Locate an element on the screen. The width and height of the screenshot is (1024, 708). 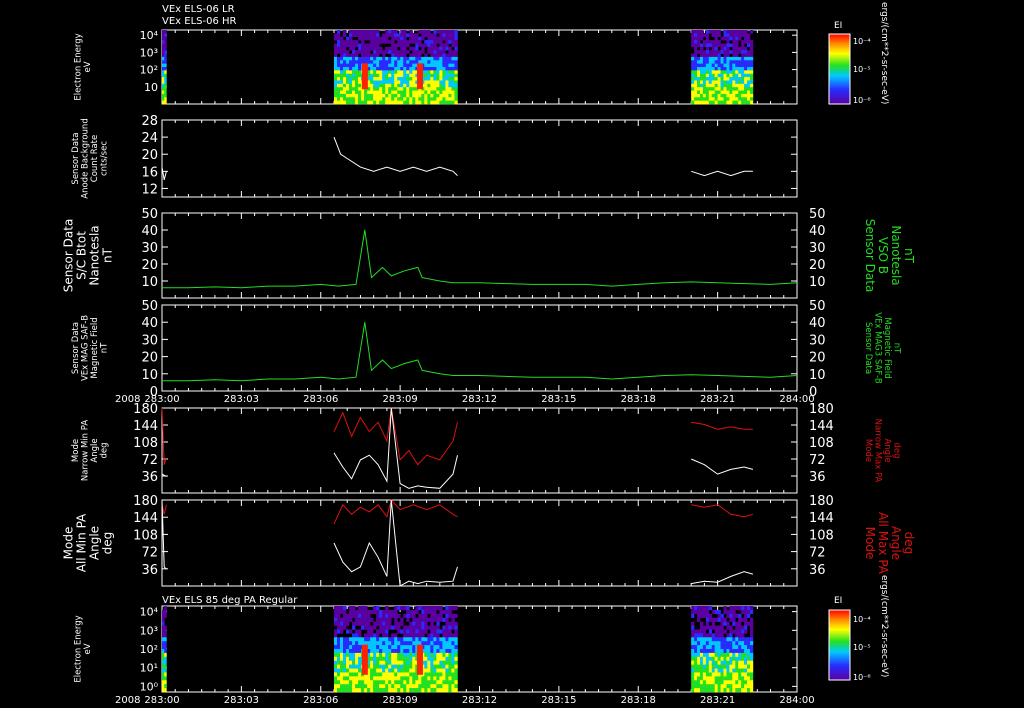
y-tick-label: 12 is located at coordinates (149, 189).